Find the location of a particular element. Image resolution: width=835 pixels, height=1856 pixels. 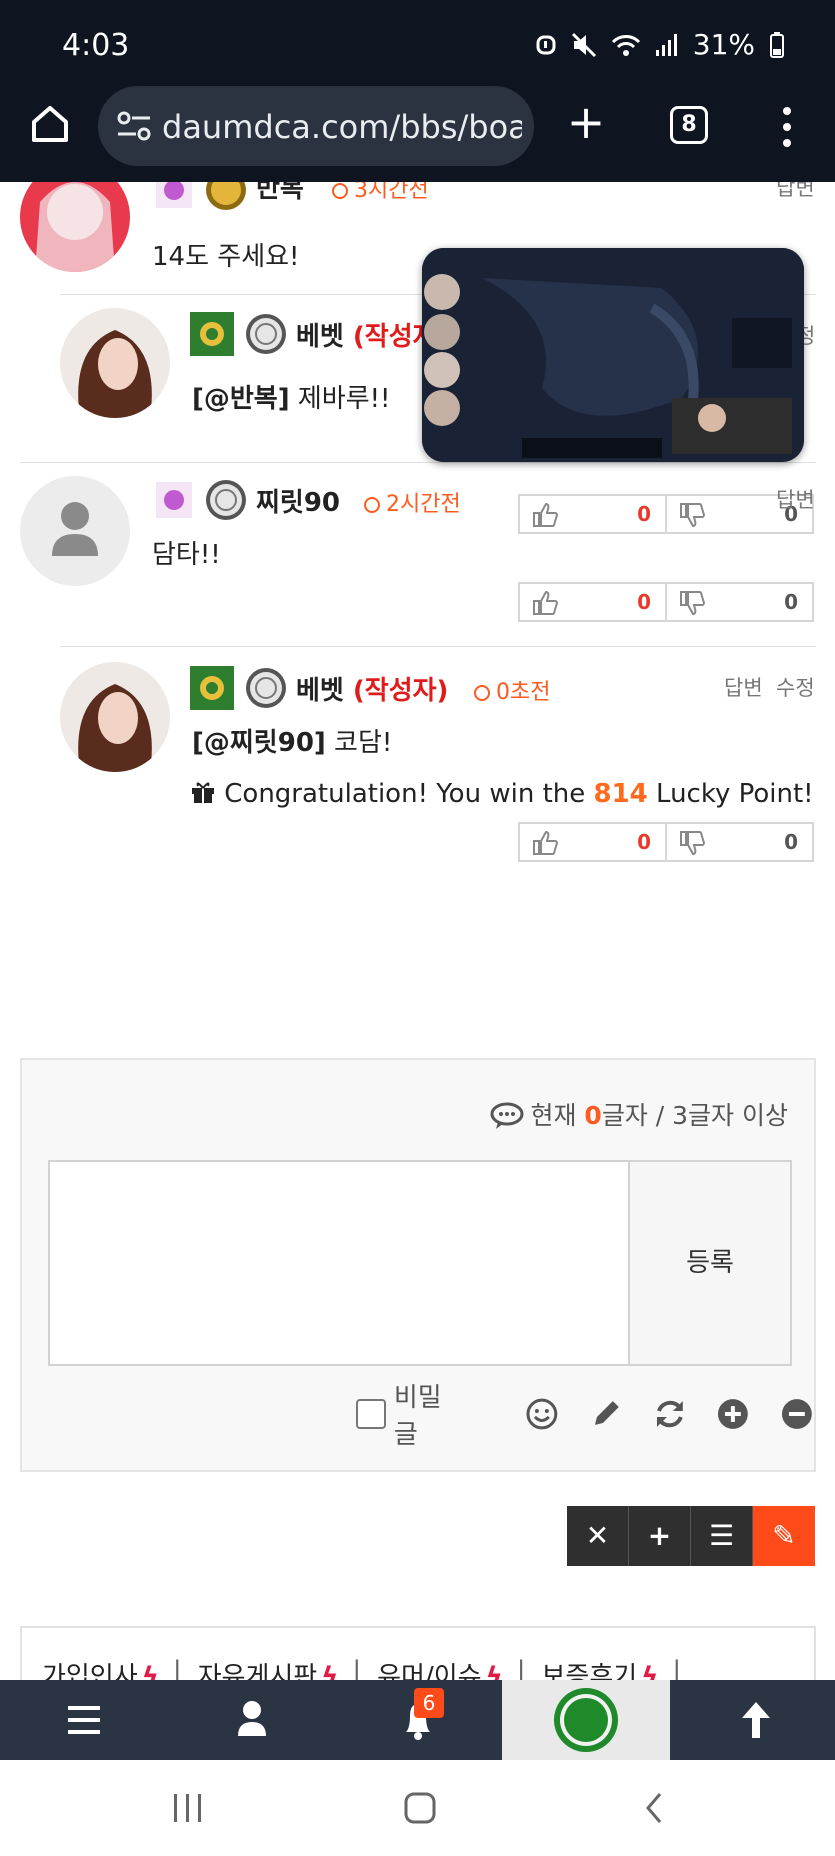

browser-toolbar: daumdca.com/bbs/boa + 8 is located at coordinates (417, 134).